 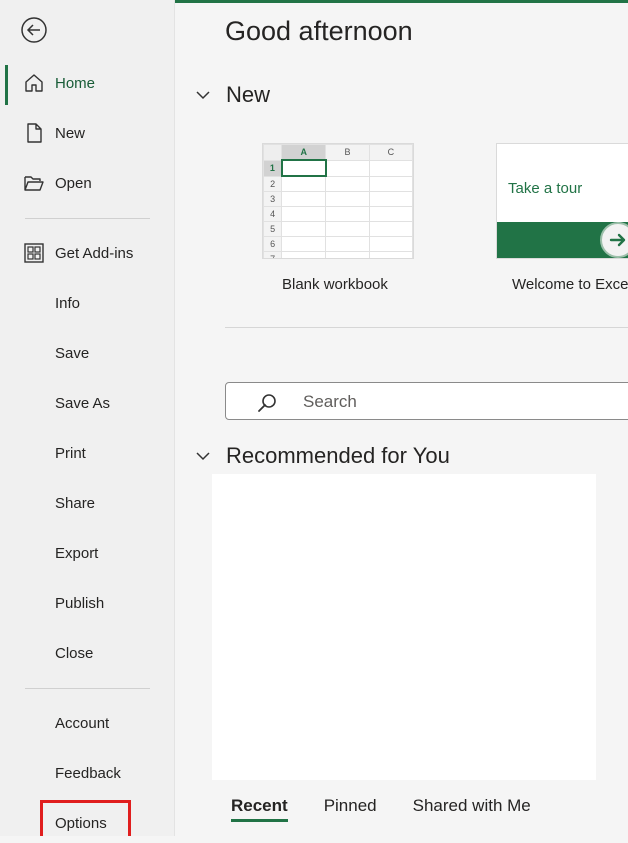 What do you see at coordinates (463, 402) in the screenshot?
I see `search-input` at bounding box center [463, 402].